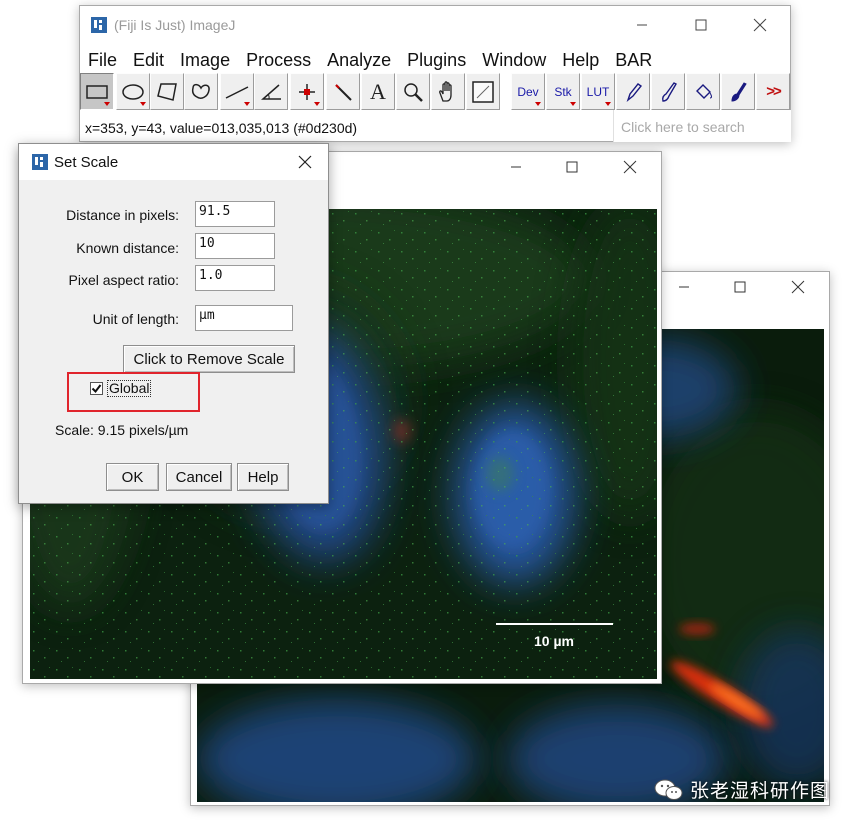 Image resolution: width=865 pixels, height=825 pixels. Describe the element at coordinates (448, 91) in the screenshot. I see `scroll-tool` at that location.